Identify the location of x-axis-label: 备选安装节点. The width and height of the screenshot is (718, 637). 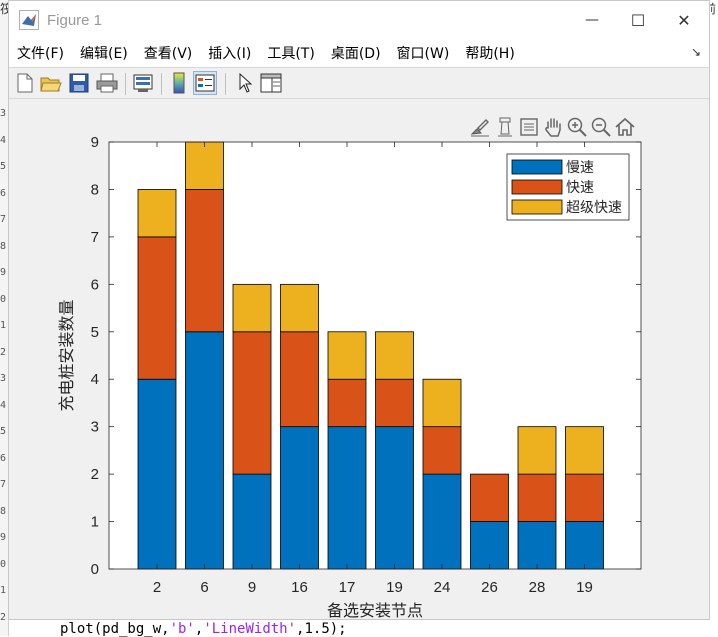
(375, 610).